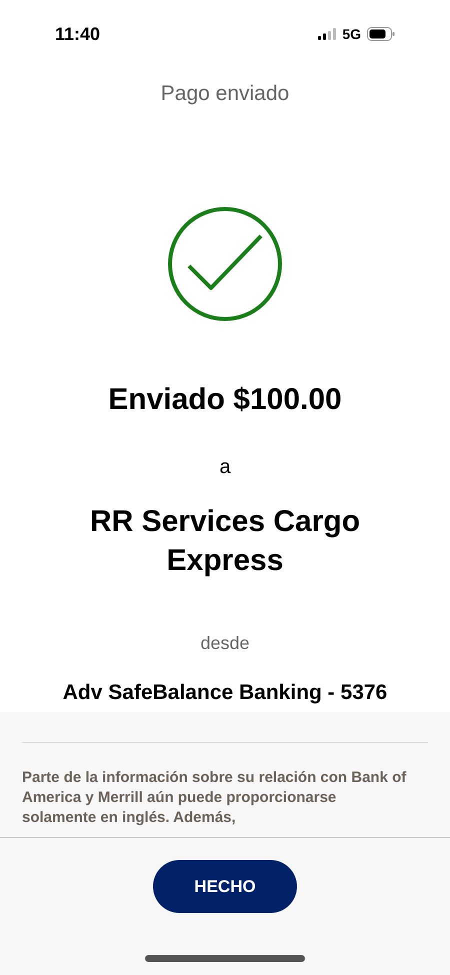 The height and width of the screenshot is (975, 450). Describe the element at coordinates (327, 34) in the screenshot. I see `signal-icon` at that location.